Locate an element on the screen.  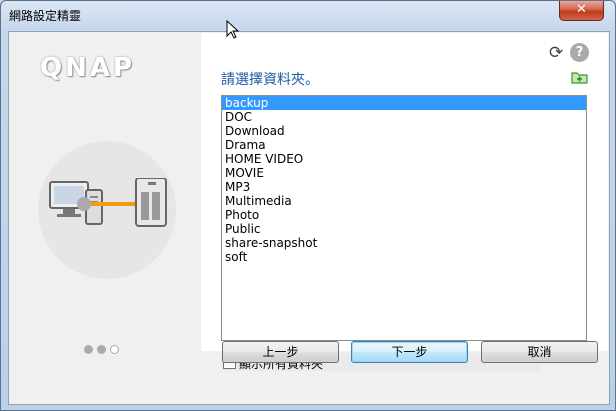
folder-list-item: MP3 is located at coordinates (404, 187).